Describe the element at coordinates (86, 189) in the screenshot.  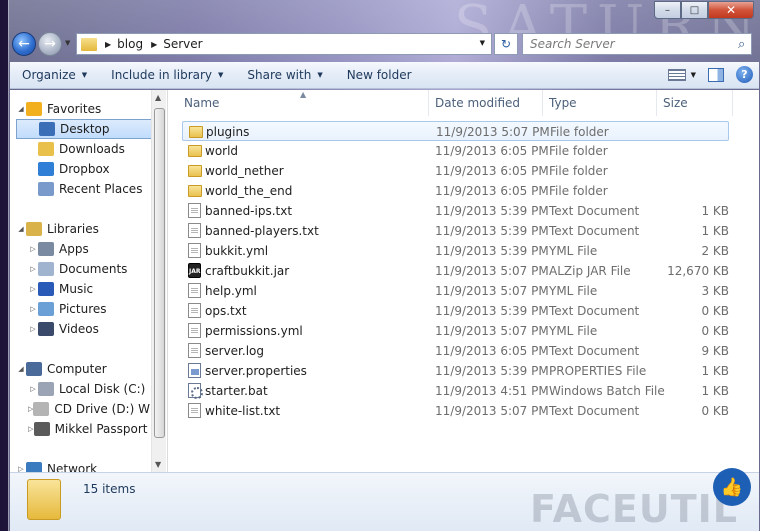
I see `nav-item-recent-places: Recent Places` at that location.